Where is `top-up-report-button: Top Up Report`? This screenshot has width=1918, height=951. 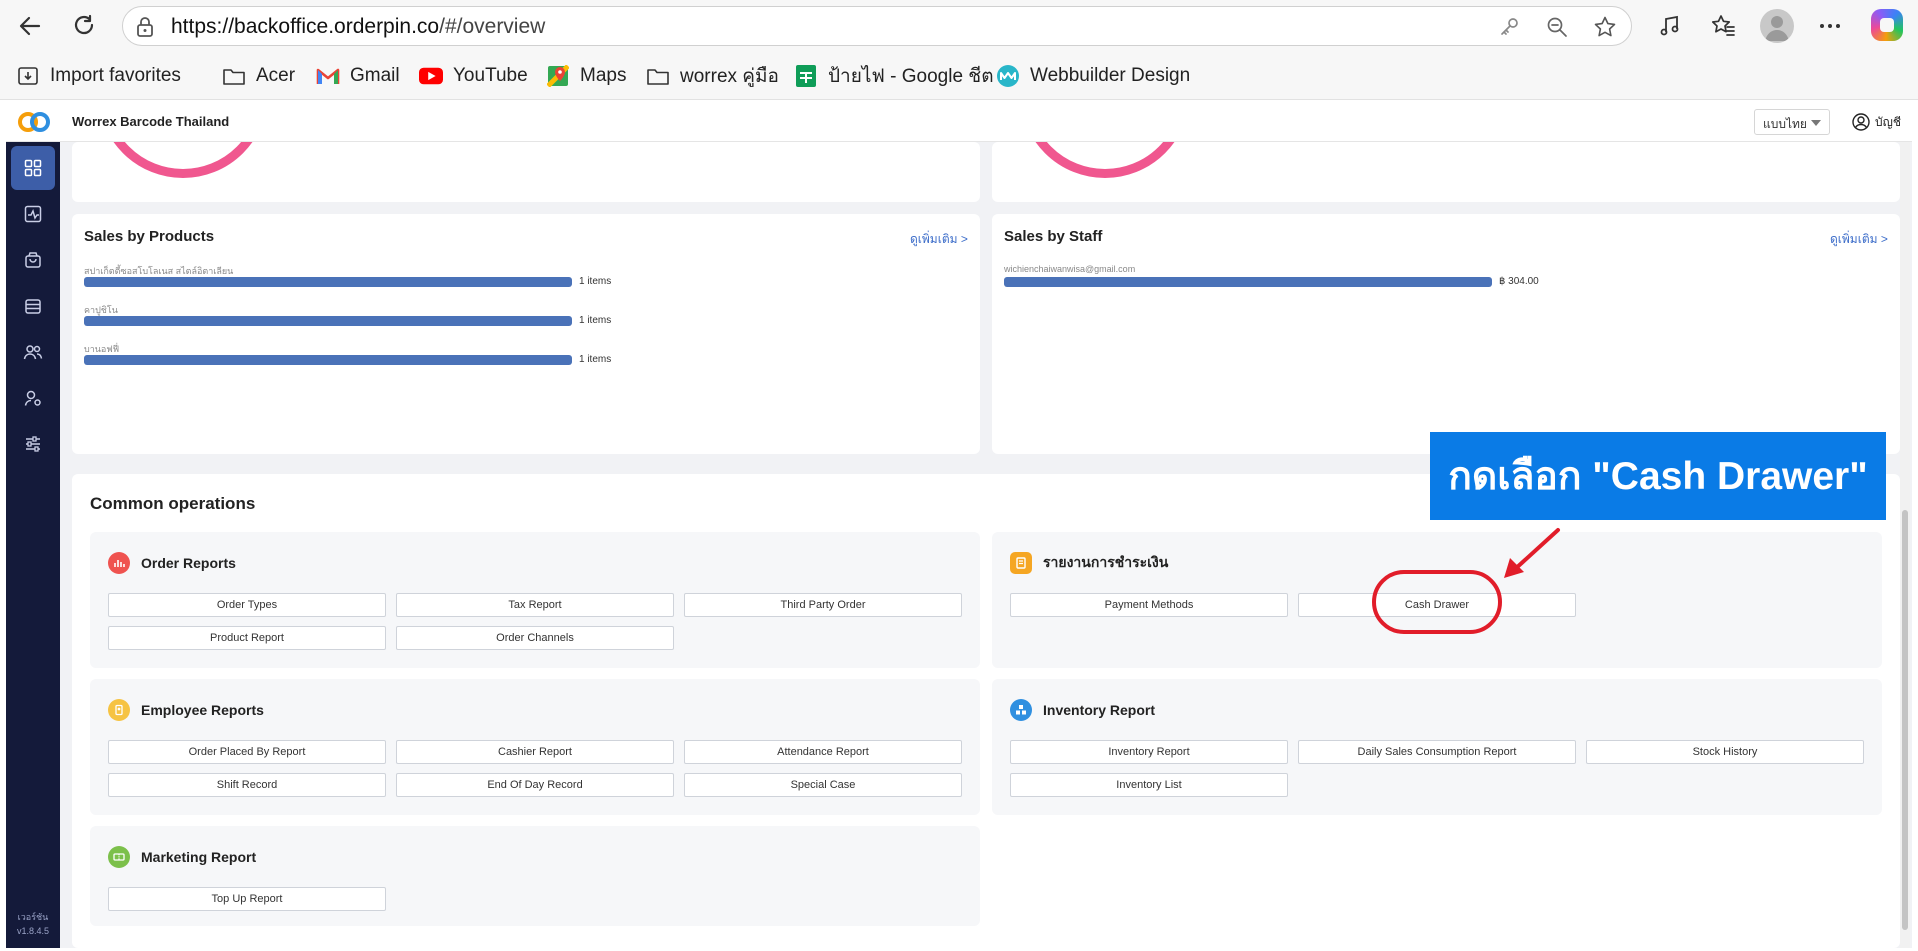
top-up-report-button: Top Up Report is located at coordinates (247, 899).